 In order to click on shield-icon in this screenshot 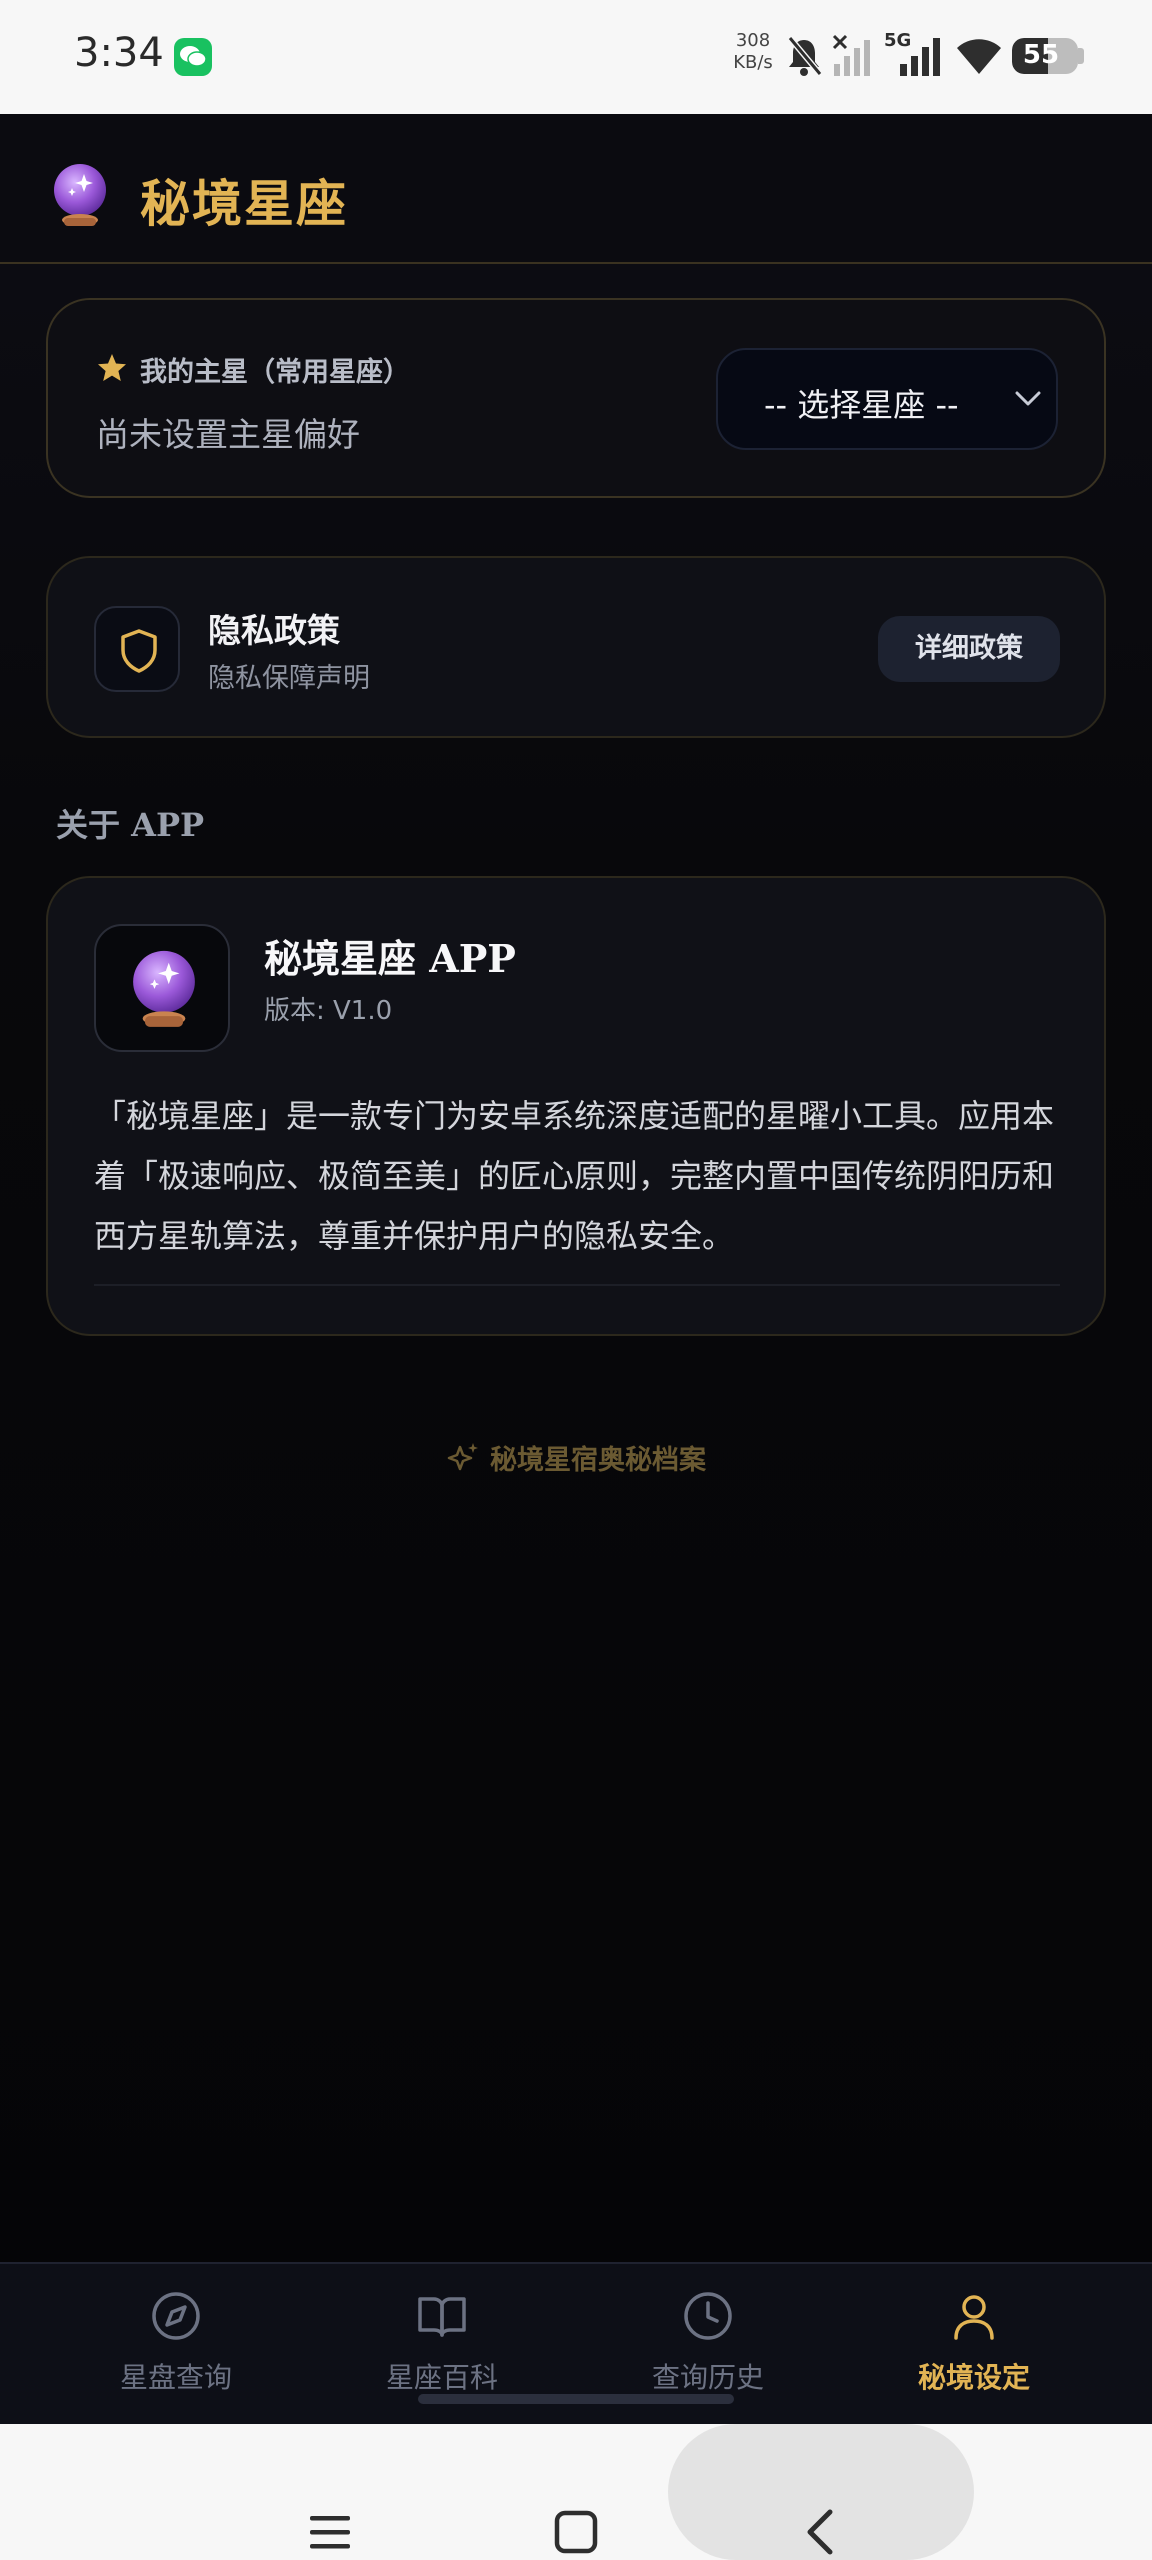, I will do `click(139, 651)`.